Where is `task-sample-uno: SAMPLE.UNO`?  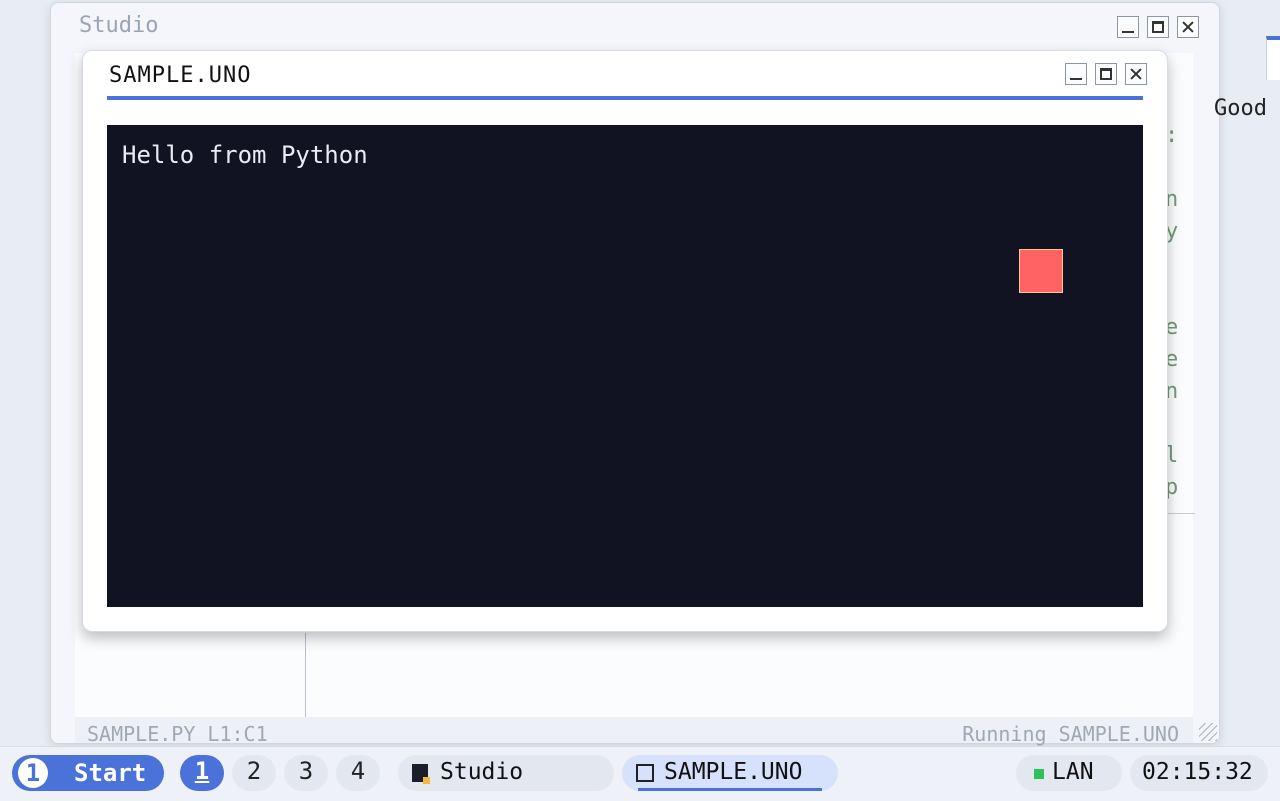
task-sample-uno: SAMPLE.UNO is located at coordinates (730, 773).